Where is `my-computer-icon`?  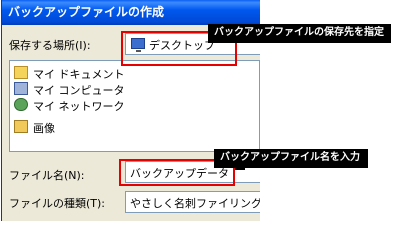
my-computer-icon is located at coordinates (21, 88).